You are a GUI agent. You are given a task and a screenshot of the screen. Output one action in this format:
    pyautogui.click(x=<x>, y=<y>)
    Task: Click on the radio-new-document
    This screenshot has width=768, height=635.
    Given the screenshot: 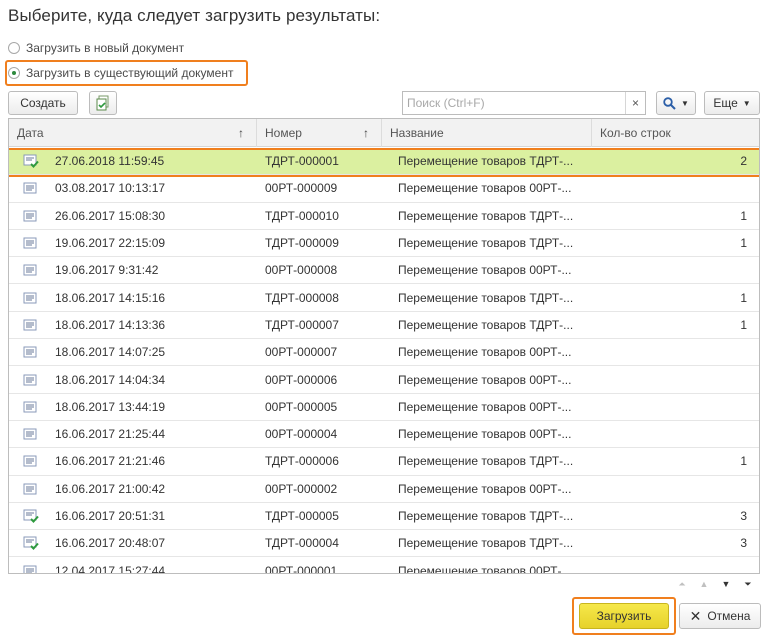 What is the action you would take?
    pyautogui.click(x=14, y=48)
    